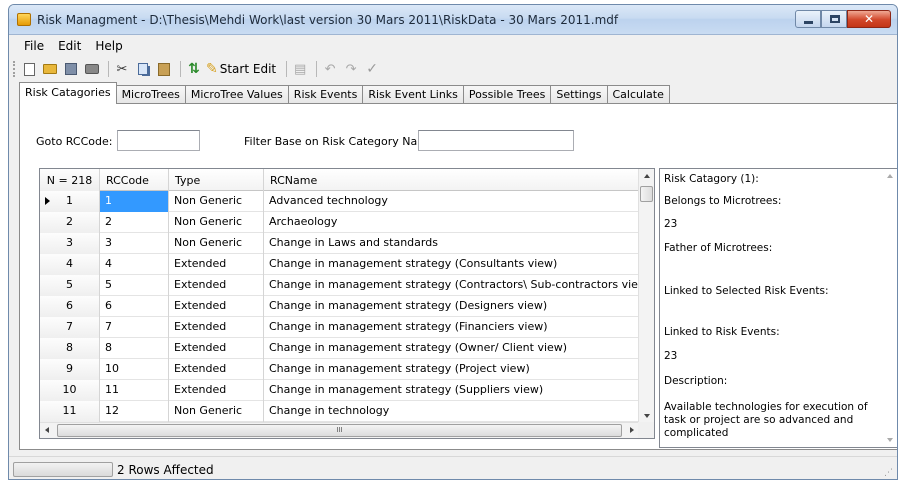  What do you see at coordinates (330, 69) in the screenshot?
I see `undo-button: ↶` at bounding box center [330, 69].